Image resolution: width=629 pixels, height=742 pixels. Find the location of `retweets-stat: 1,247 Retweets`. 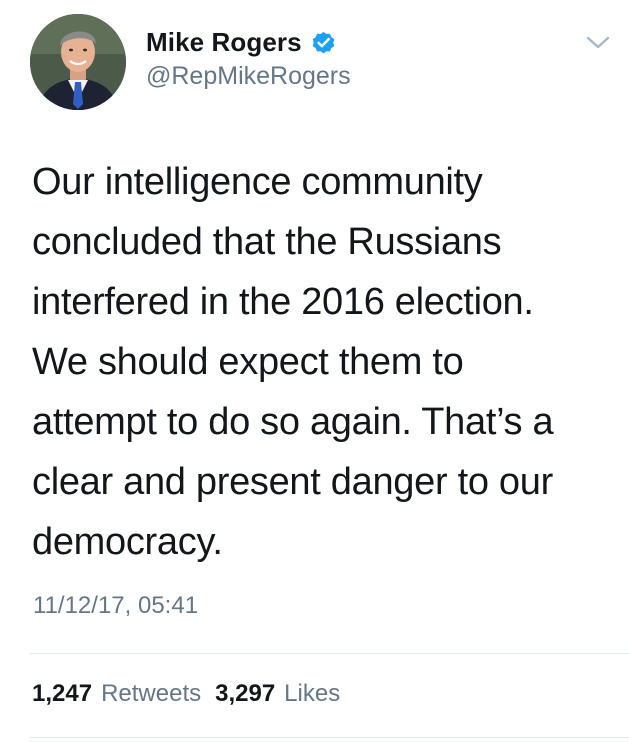

retweets-stat: 1,247 Retweets is located at coordinates (116, 694).